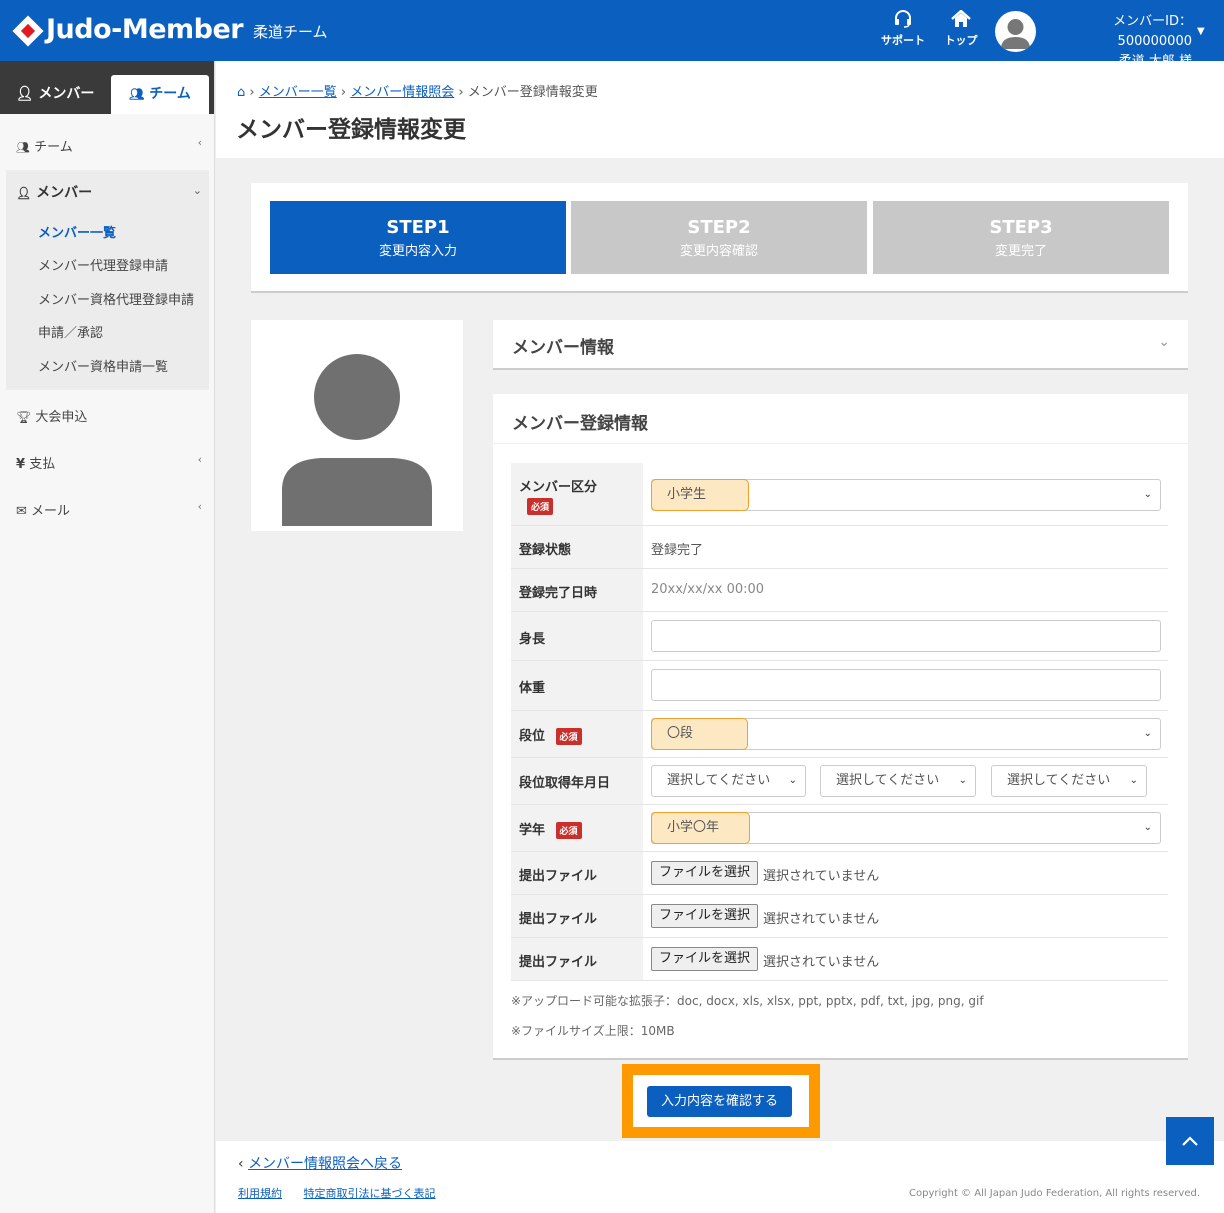  I want to click on caret-down-icon: ▼, so click(1201, 31).